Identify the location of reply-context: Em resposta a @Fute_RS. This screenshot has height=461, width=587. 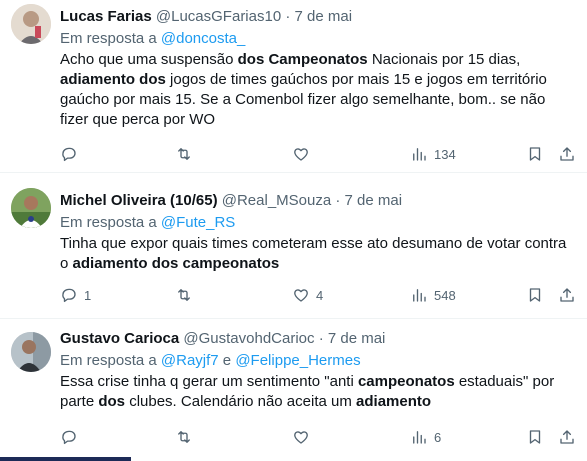
(317, 223).